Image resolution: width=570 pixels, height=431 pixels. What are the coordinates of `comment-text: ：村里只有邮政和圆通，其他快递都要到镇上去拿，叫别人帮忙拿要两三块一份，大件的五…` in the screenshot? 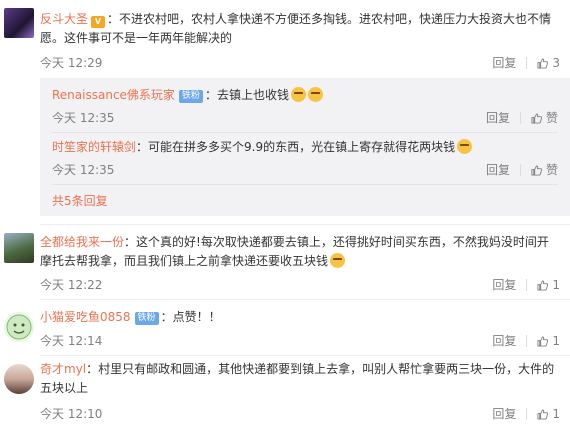 It's located at (297, 378).